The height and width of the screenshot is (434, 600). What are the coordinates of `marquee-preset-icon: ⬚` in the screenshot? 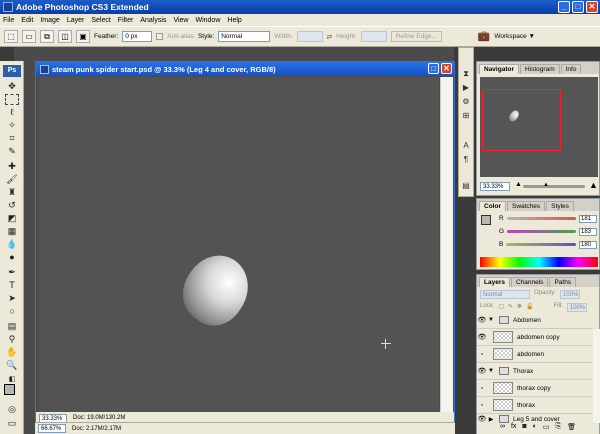 It's located at (11, 36).